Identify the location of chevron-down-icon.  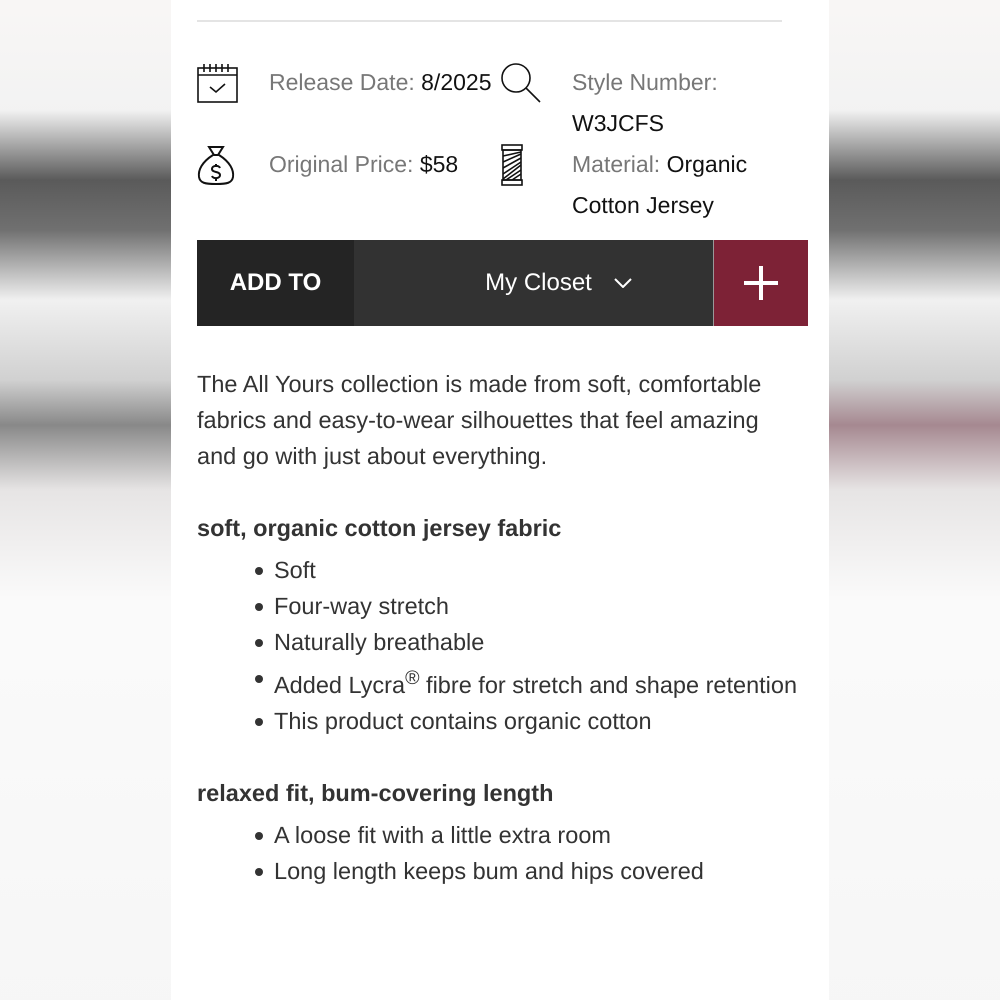
(623, 283).